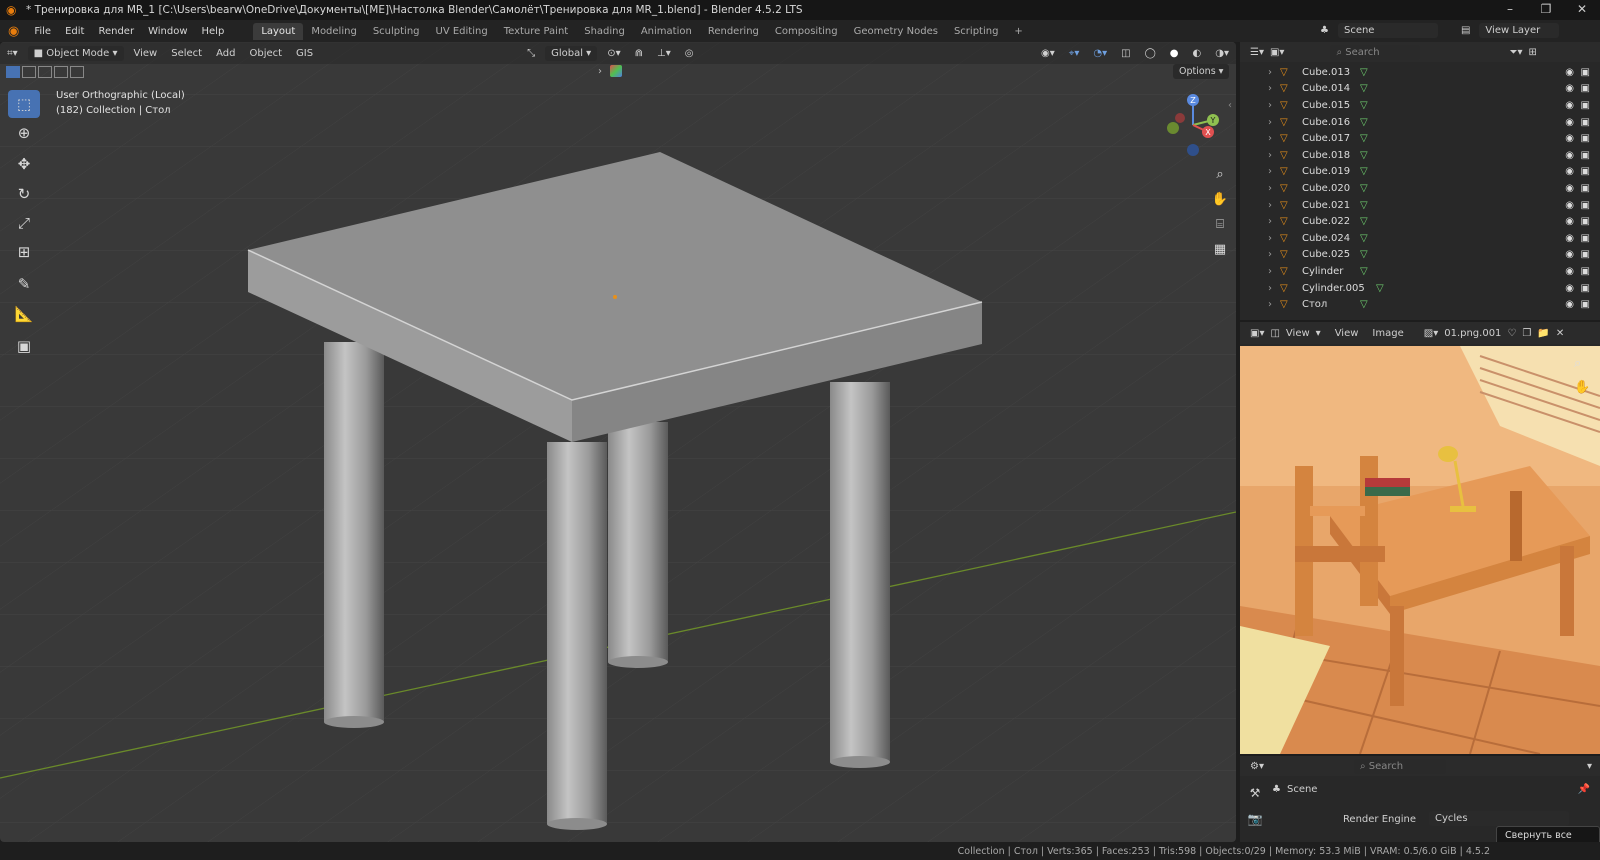 The height and width of the screenshot is (860, 1600). I want to click on fake-user-icon: ♡, so click(1511, 333).